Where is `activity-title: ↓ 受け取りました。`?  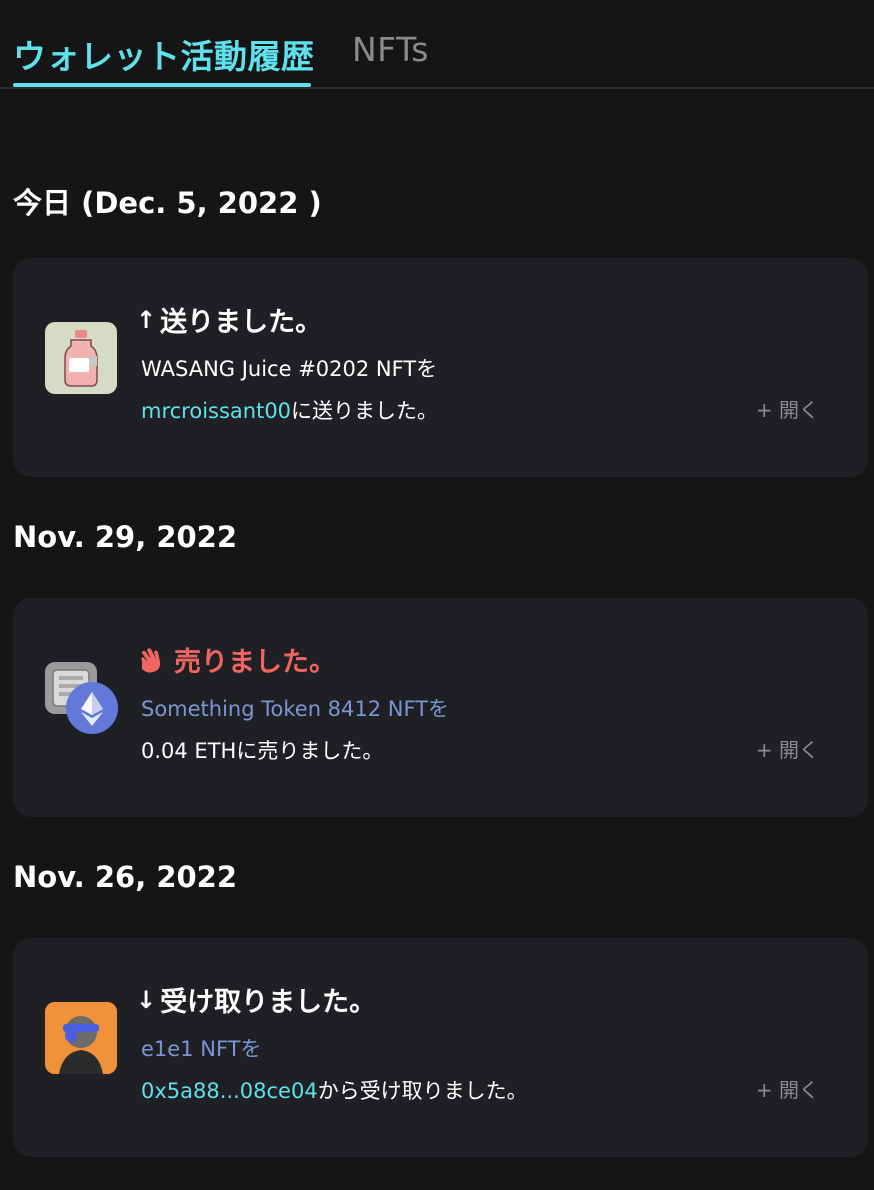
activity-title: ↓ 受け取りました。 is located at coordinates (256, 999).